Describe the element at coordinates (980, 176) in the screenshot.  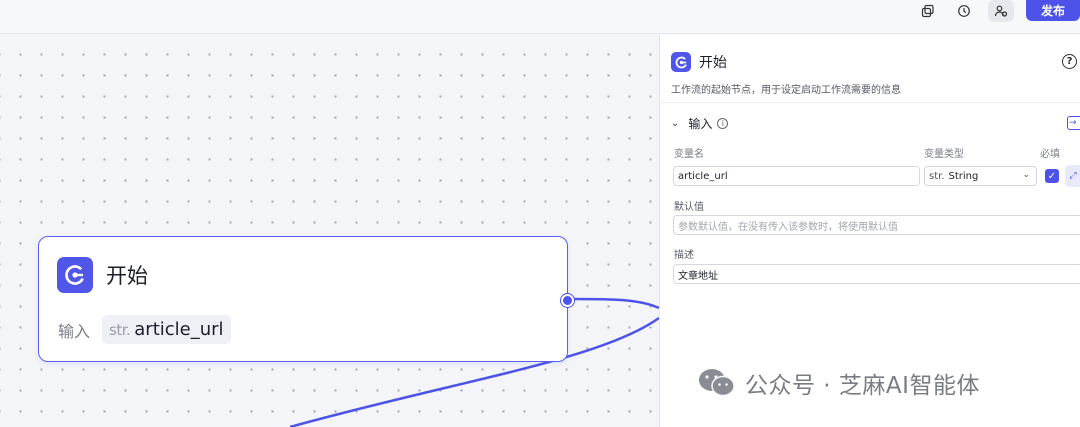
I see `variable-type-select: str. String ⌄` at that location.